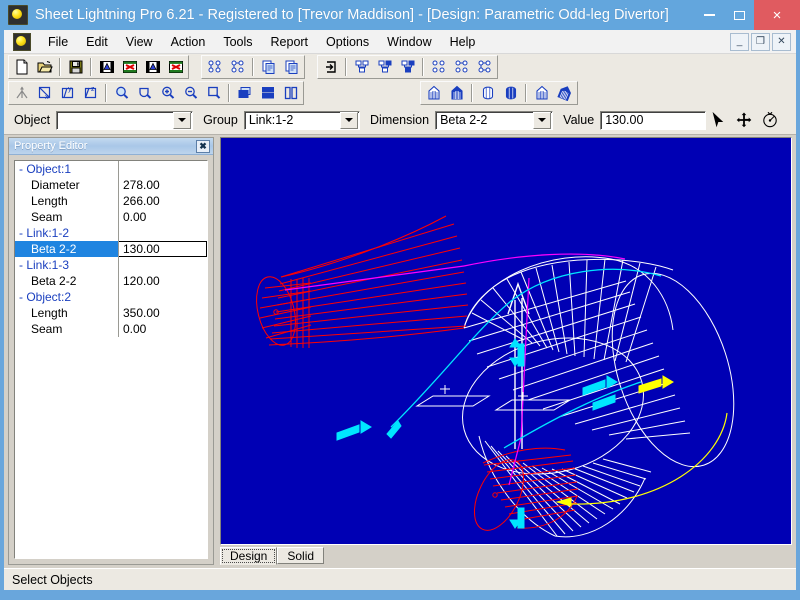 The width and height of the screenshot is (800, 600). I want to click on import-dxf-icon, so click(106, 67).